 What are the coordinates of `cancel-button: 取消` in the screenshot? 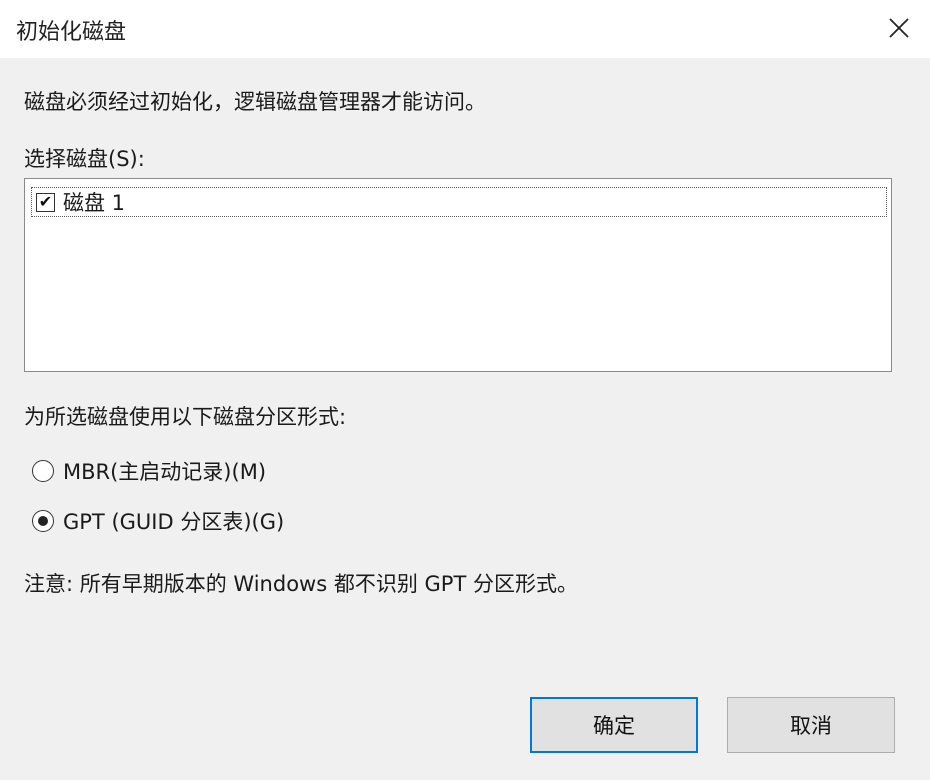 It's located at (811, 725).